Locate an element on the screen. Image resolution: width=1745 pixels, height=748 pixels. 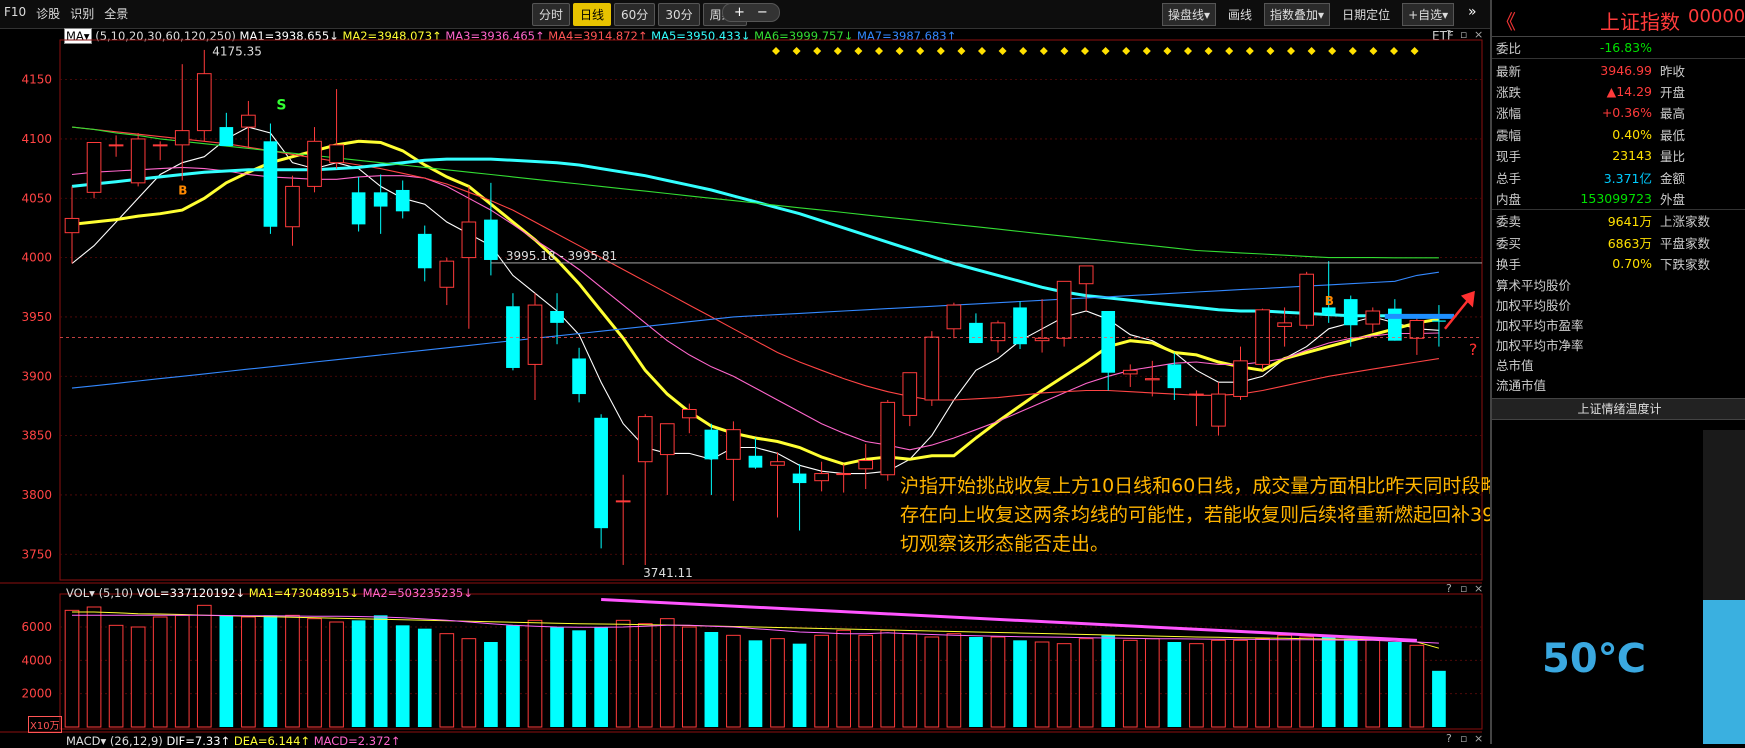
market-stat-item: 流通市值 is located at coordinates (1521, 386).